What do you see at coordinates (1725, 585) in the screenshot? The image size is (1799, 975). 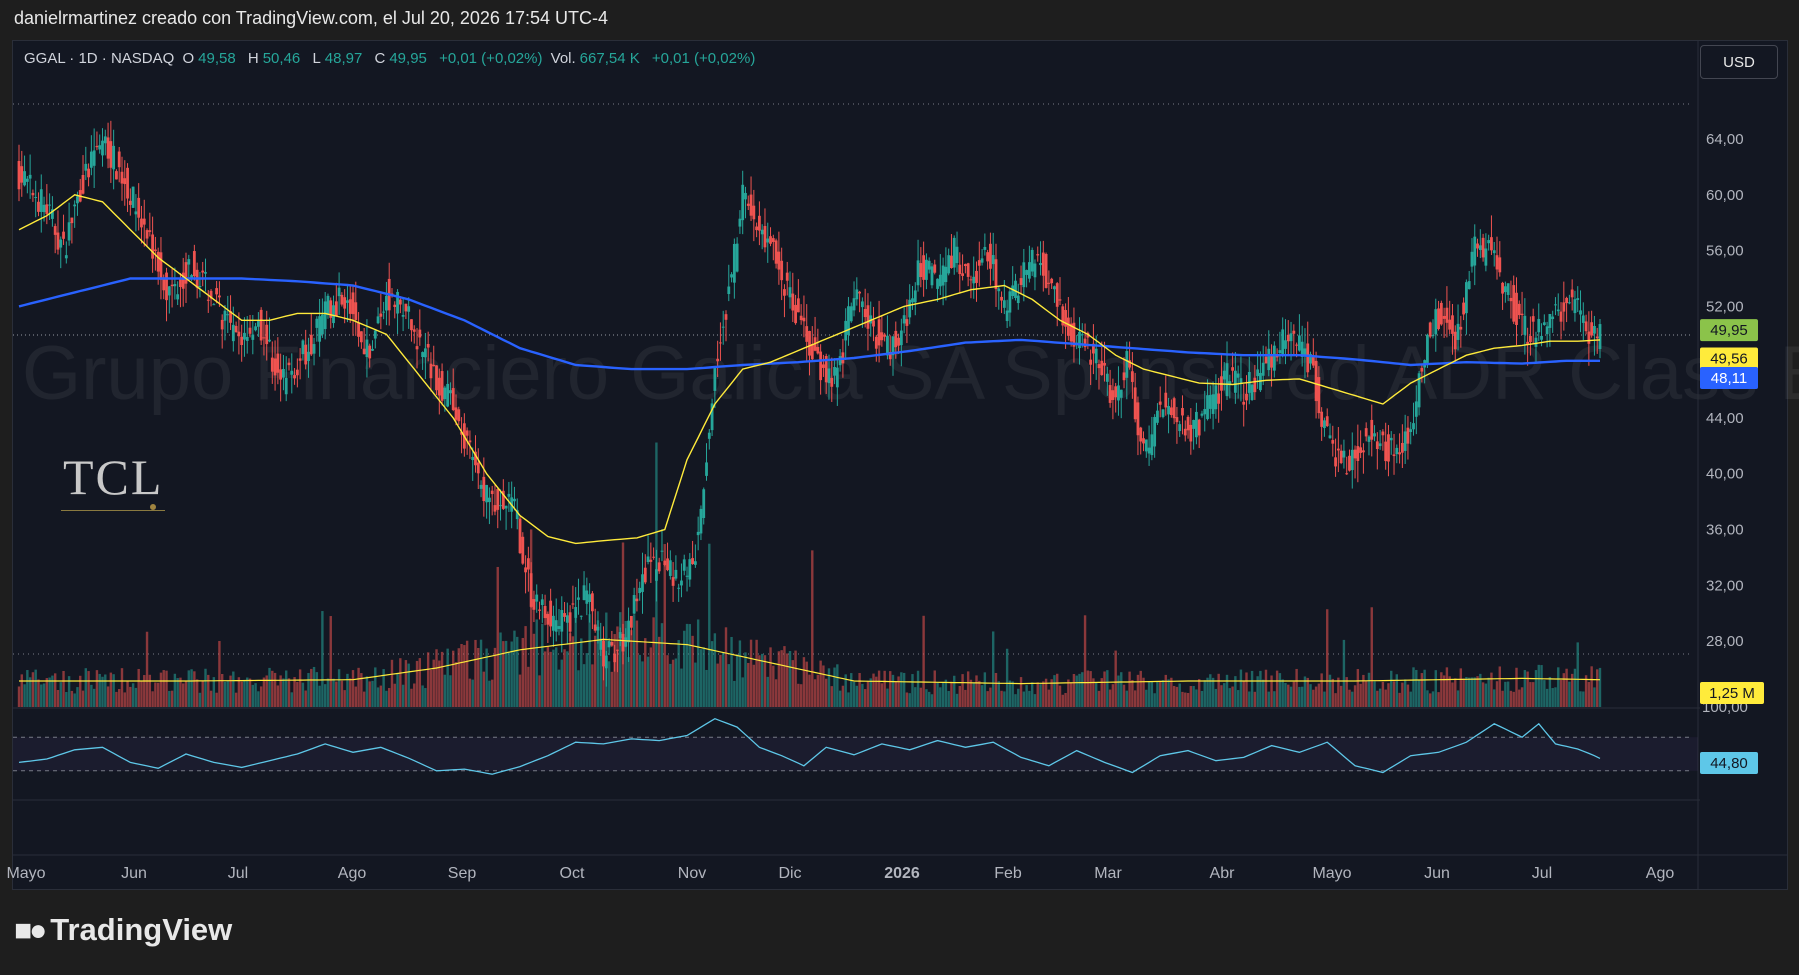 I see `price-tick-label: 32,00` at bounding box center [1725, 585].